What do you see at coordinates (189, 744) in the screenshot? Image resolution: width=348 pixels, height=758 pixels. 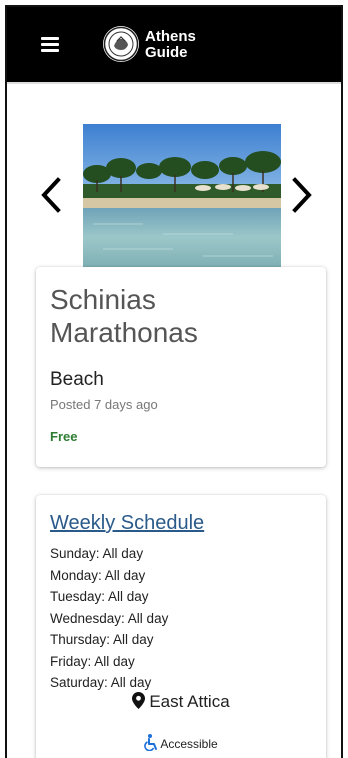 I see `accessible-label: Accessible` at bounding box center [189, 744].